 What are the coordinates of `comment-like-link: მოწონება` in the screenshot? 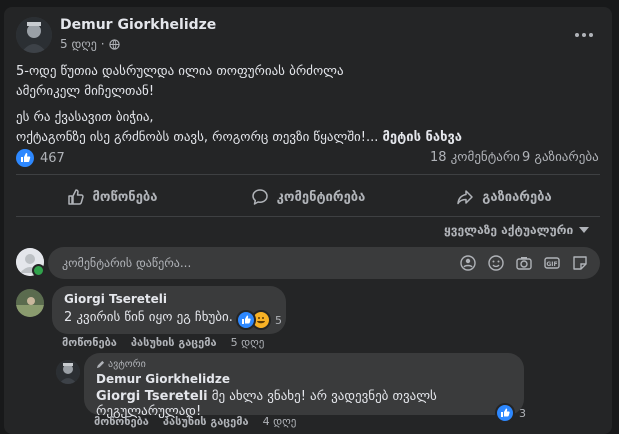 It's located at (89, 342).